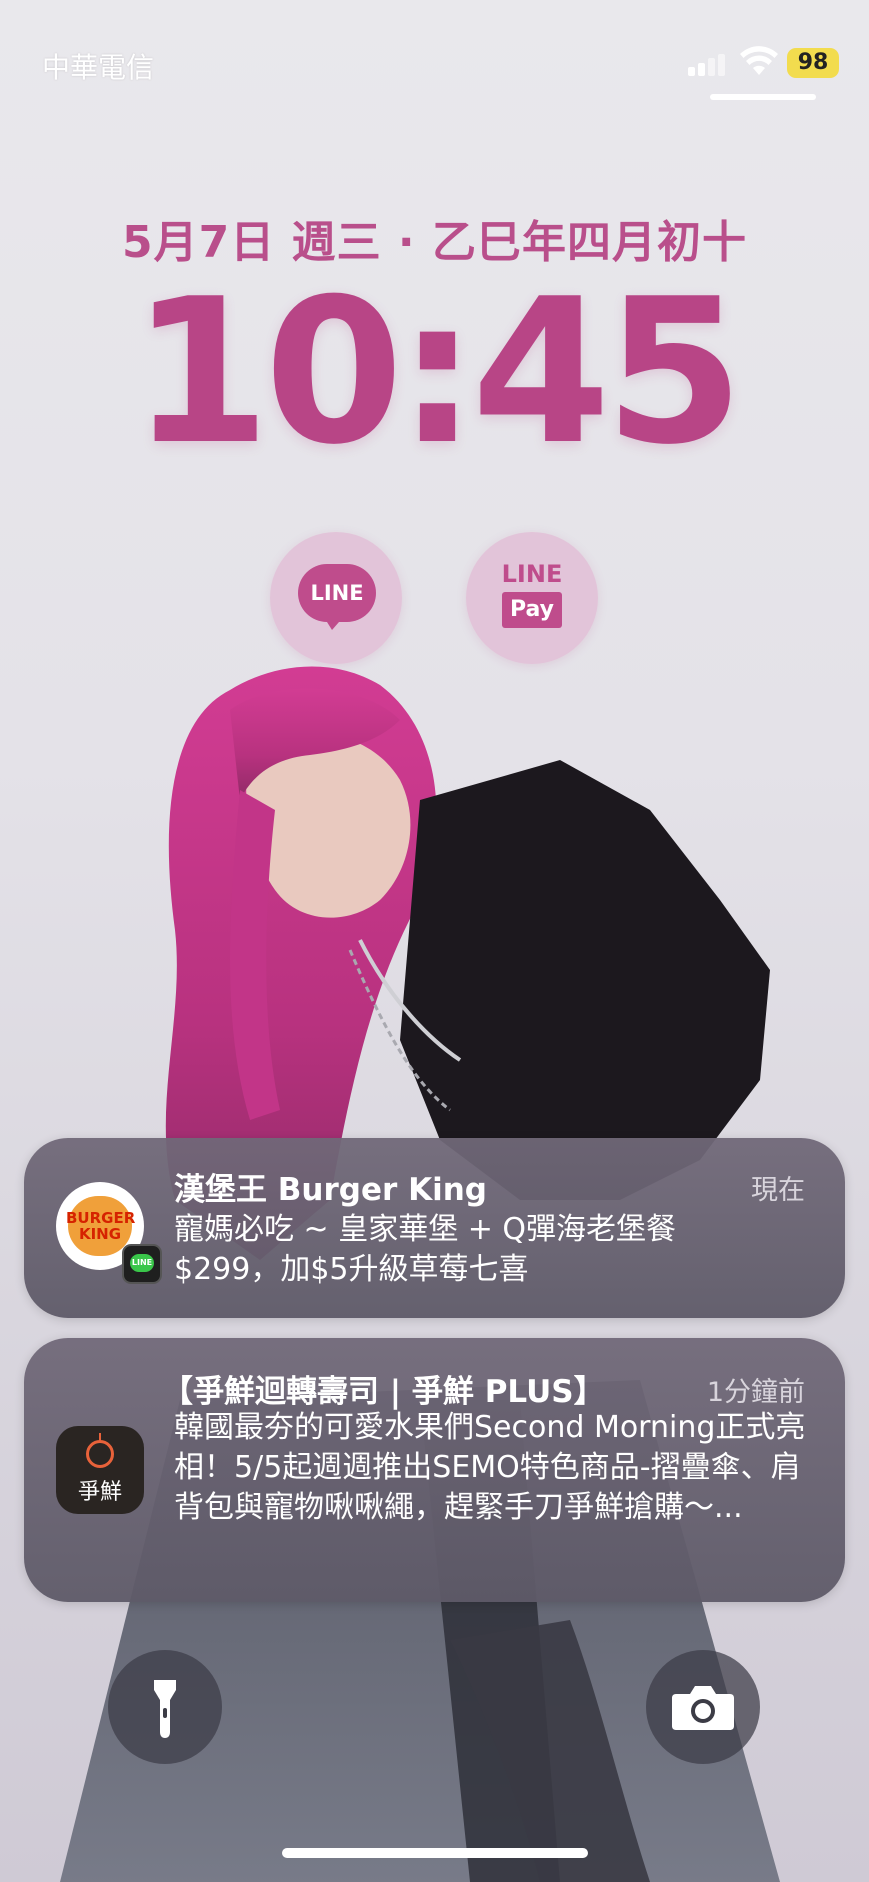 This screenshot has width=869, height=1882. I want to click on burger-king-logo-text: BURGER KING, so click(101, 1226).